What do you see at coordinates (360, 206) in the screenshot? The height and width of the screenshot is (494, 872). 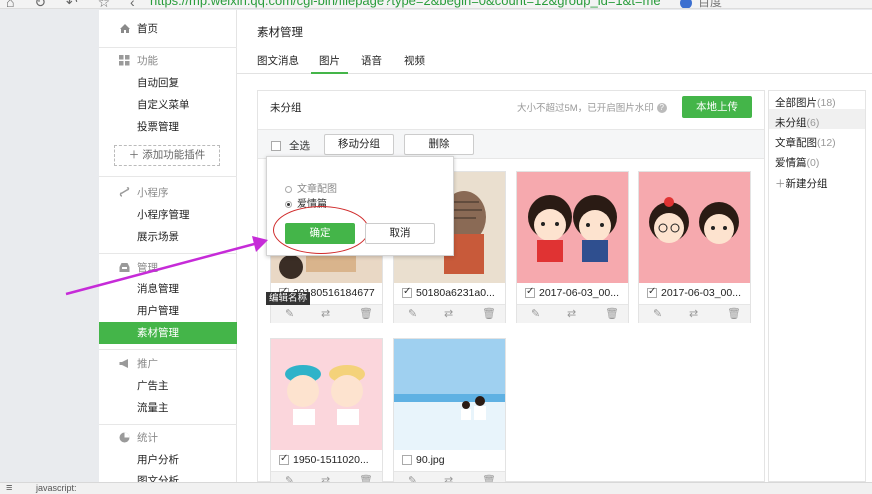 I see `move-group-popup: 文章配图 爱情篇 确定 取消` at bounding box center [360, 206].